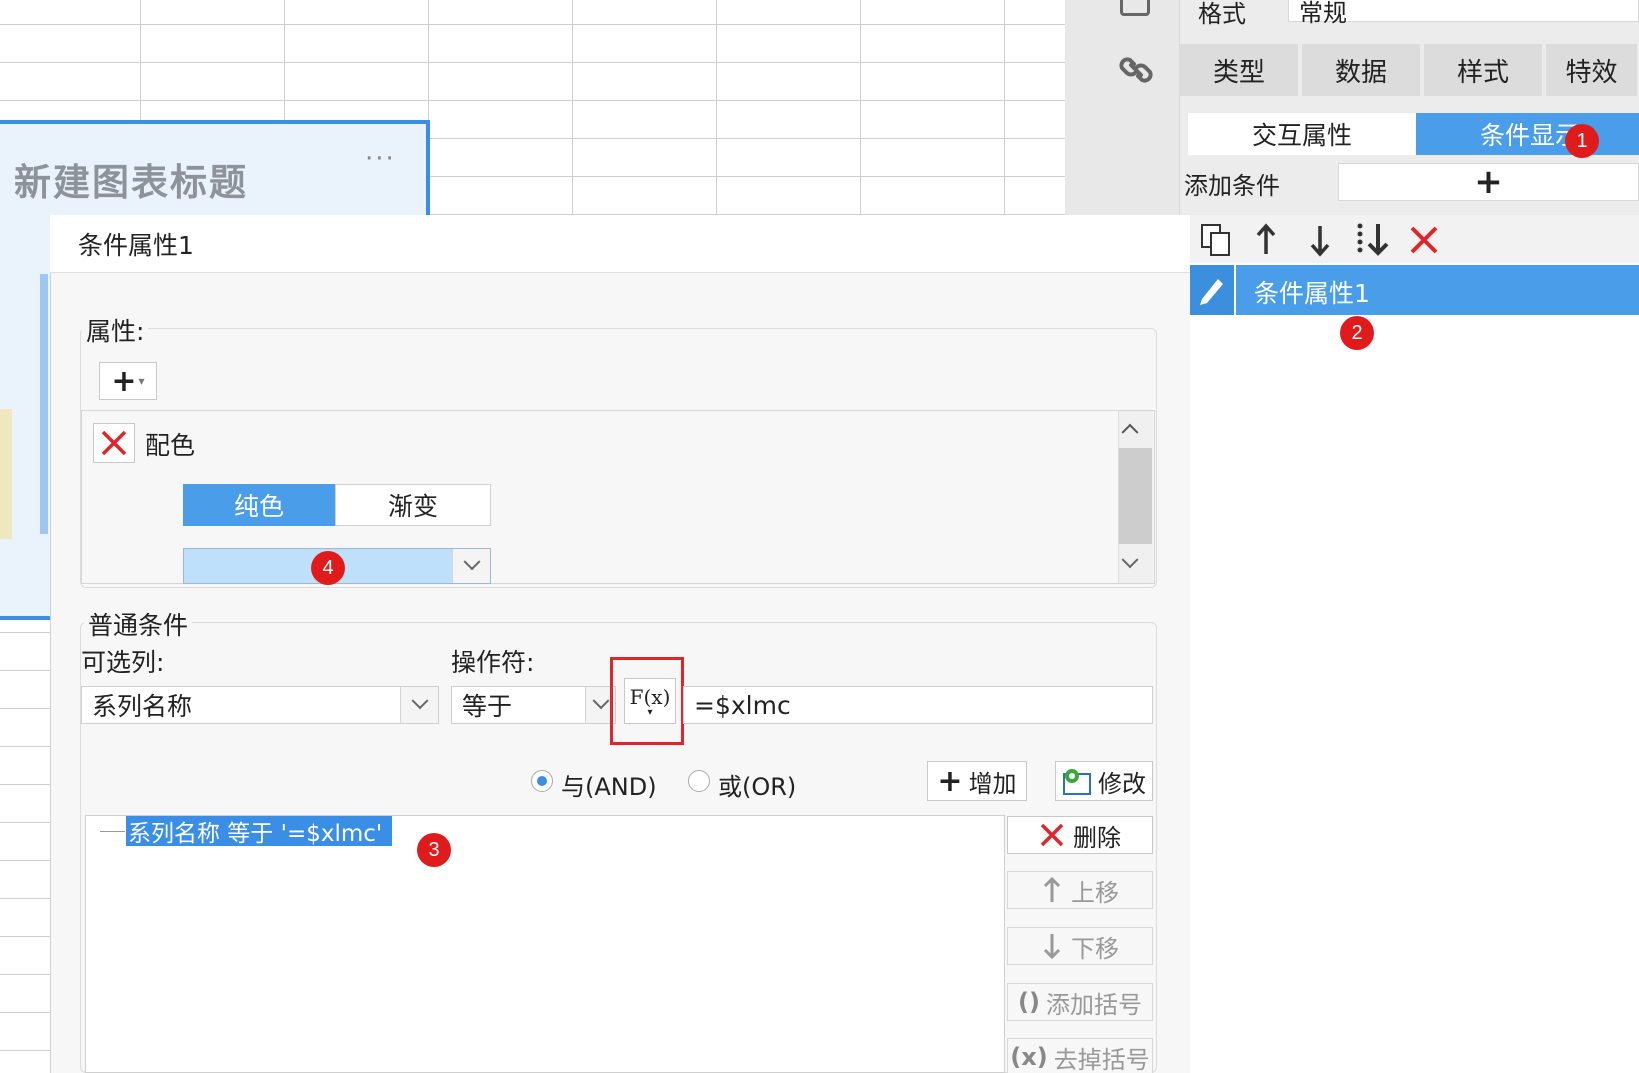 Image resolution: width=1639 pixels, height=1073 pixels. Describe the element at coordinates (1527, 134) in the screenshot. I see `seg-condition-display: 条件显示` at that location.